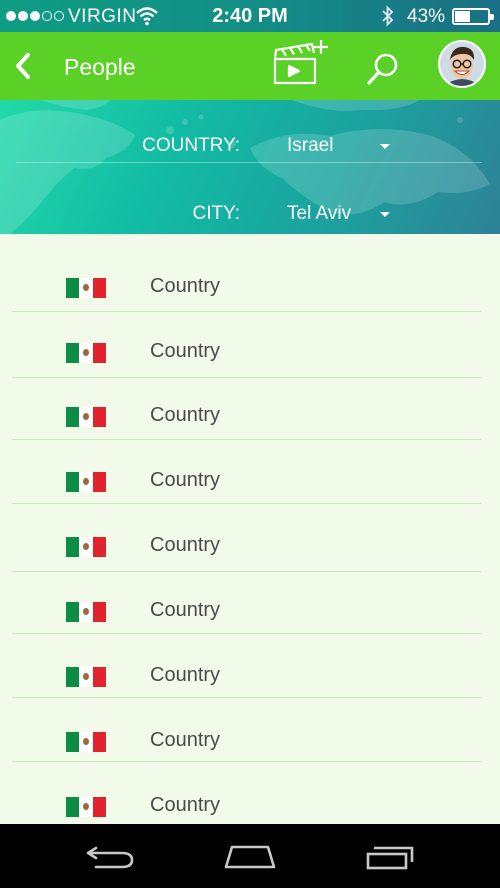 This screenshot has height=888, width=500. I want to click on country-label: COUNTRY:, so click(191, 145).